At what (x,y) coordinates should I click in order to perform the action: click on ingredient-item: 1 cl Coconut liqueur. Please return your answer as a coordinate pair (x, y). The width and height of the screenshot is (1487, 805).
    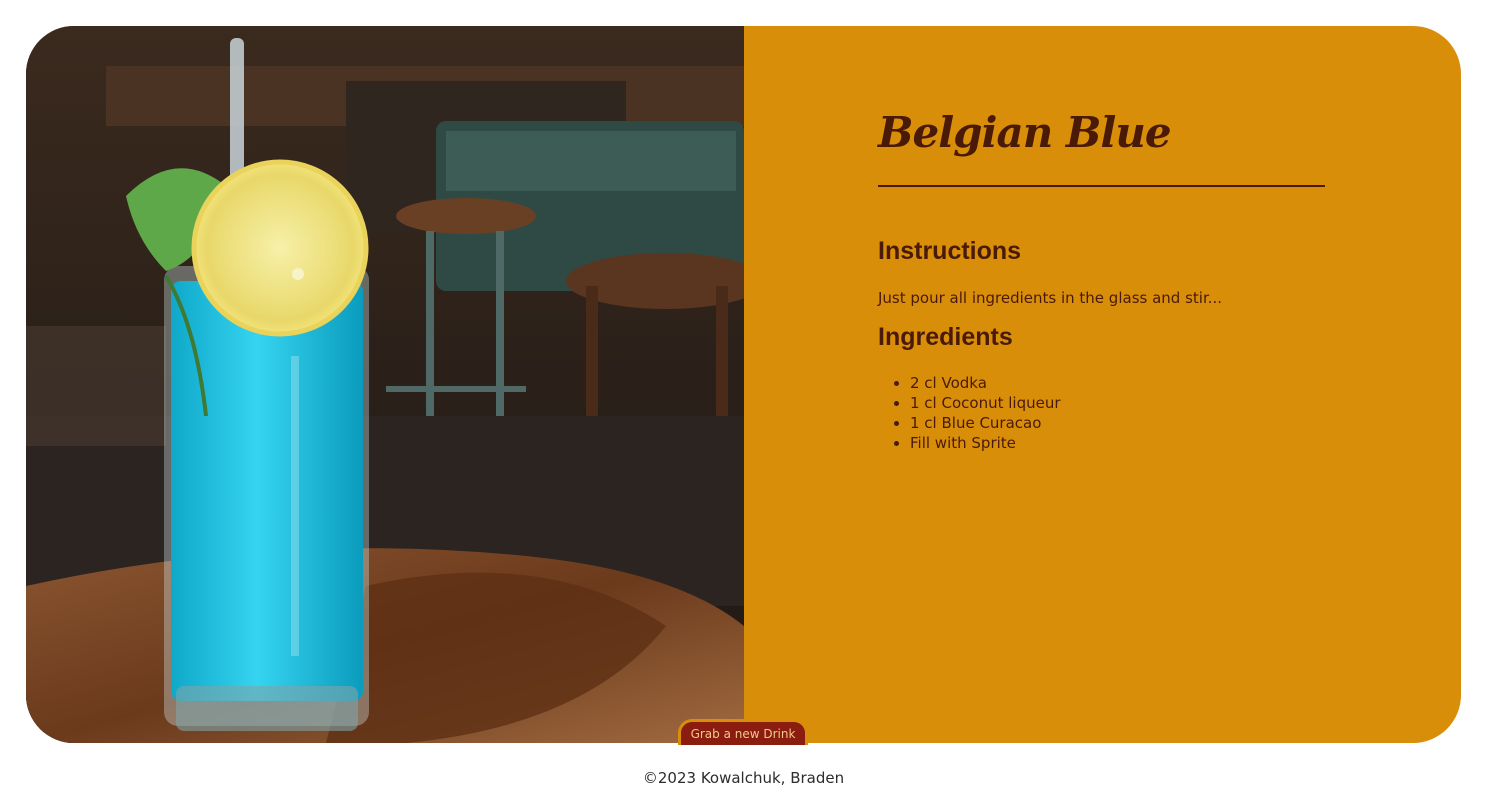
    Looking at the image, I should click on (985, 403).